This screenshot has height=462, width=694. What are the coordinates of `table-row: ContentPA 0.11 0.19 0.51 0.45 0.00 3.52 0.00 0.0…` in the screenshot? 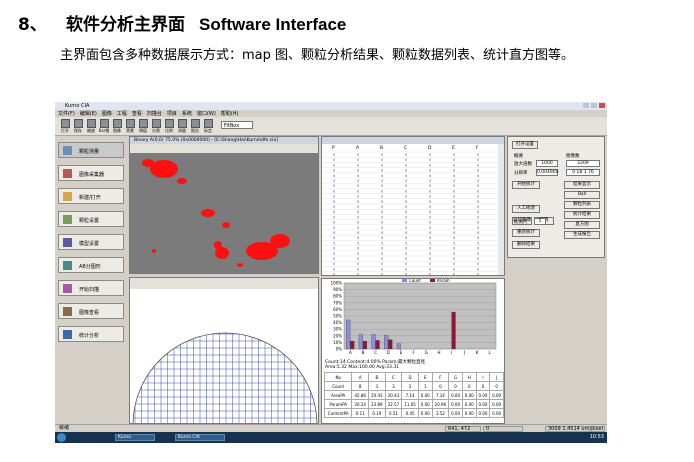 It's located at (413, 413).